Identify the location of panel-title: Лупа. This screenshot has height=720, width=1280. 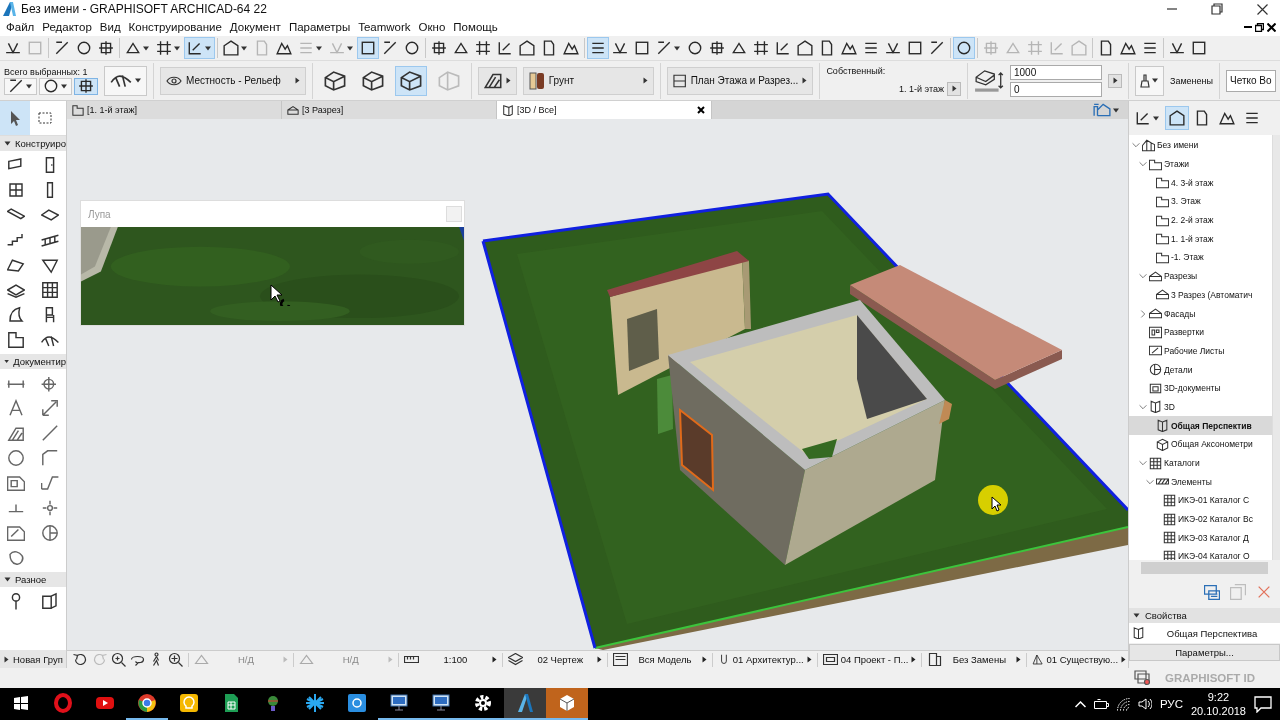
(100, 214).